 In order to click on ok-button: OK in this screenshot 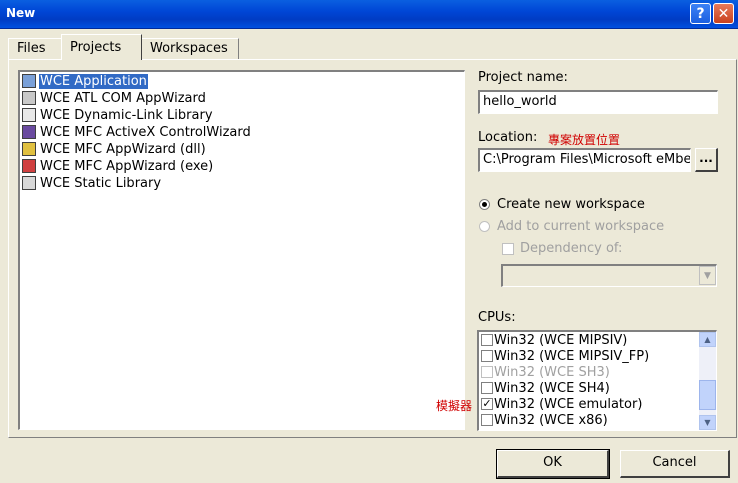, I will do `click(553, 464)`.